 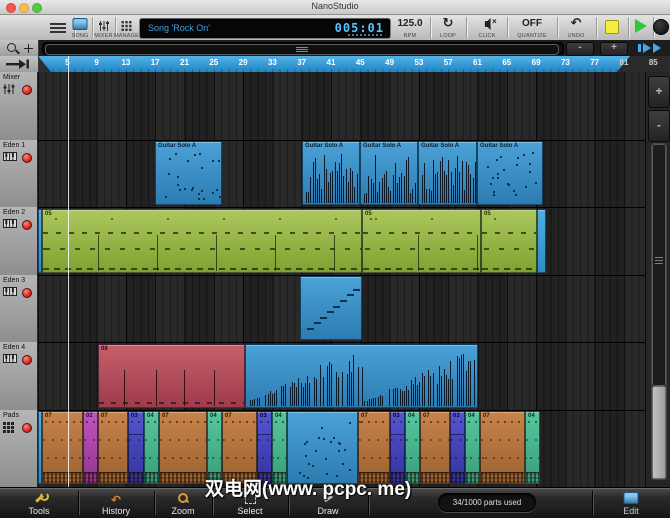 I want to click on playhead, so click(x=68, y=271).